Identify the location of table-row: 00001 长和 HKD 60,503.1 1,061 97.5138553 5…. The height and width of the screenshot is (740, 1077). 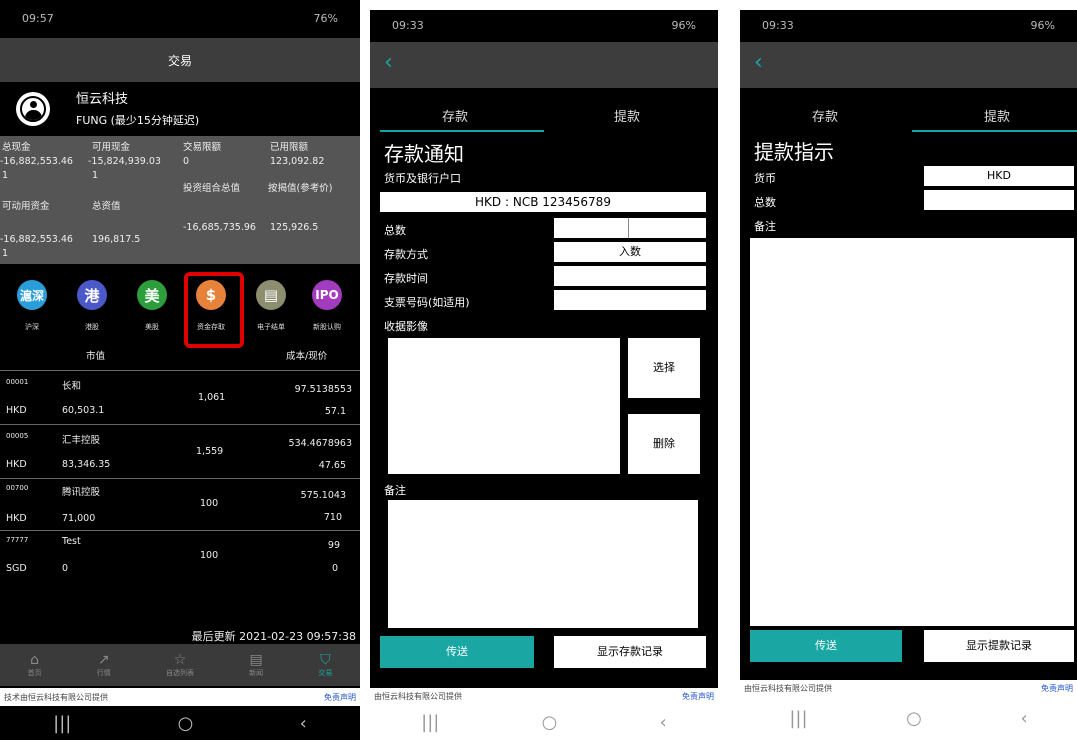
(180, 397).